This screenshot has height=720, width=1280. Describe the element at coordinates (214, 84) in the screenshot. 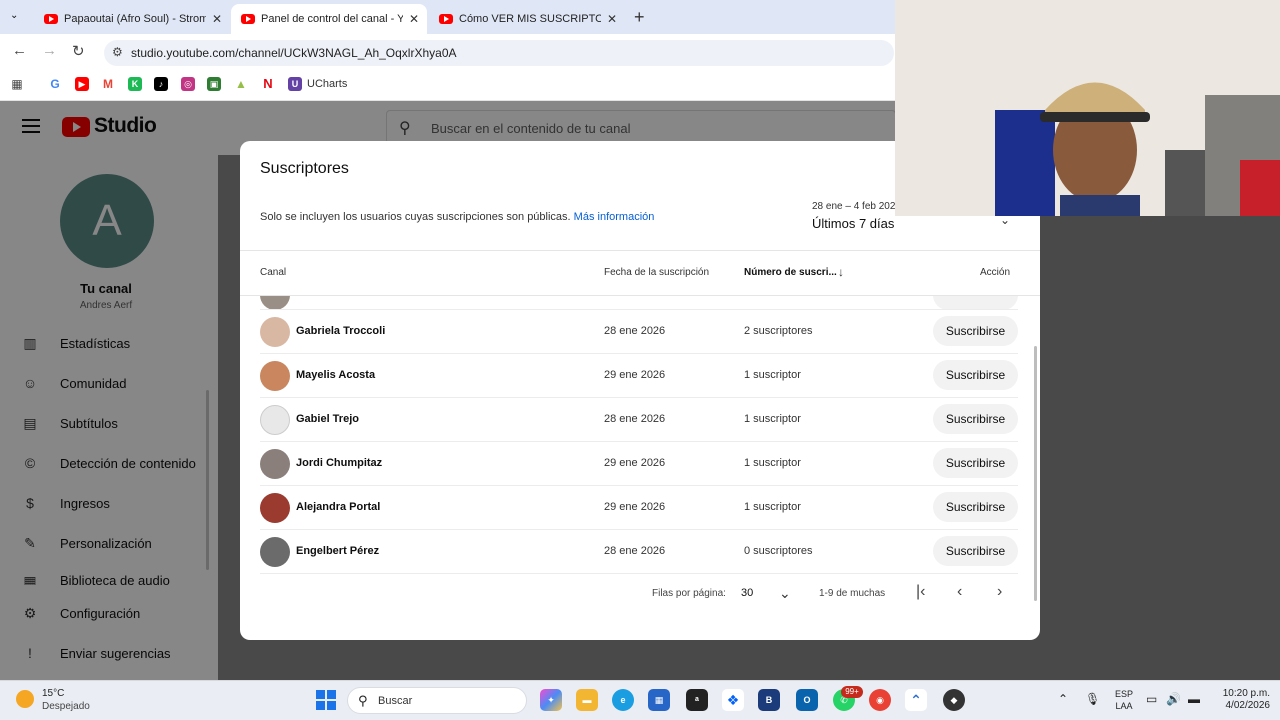

I see `game-icon: ▣` at that location.